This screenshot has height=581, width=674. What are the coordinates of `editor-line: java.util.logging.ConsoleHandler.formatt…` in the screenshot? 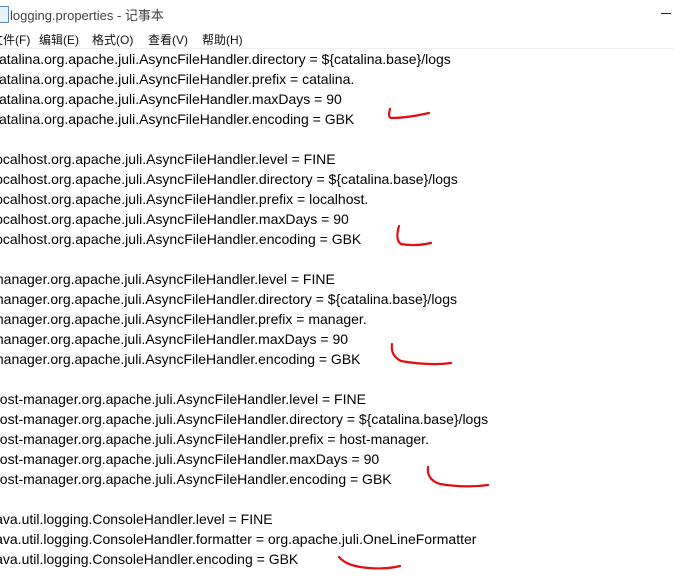 It's located at (238, 539).